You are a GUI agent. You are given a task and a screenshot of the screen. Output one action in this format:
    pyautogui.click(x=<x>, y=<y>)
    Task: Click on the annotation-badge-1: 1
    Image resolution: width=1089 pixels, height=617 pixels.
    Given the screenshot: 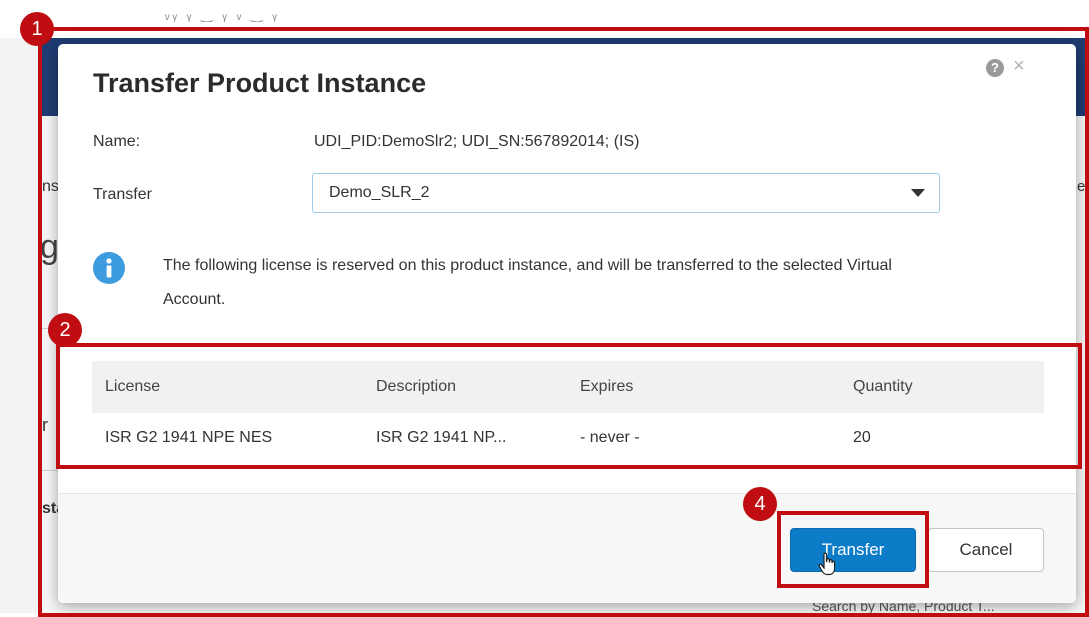 What is the action you would take?
    pyautogui.click(x=37, y=29)
    